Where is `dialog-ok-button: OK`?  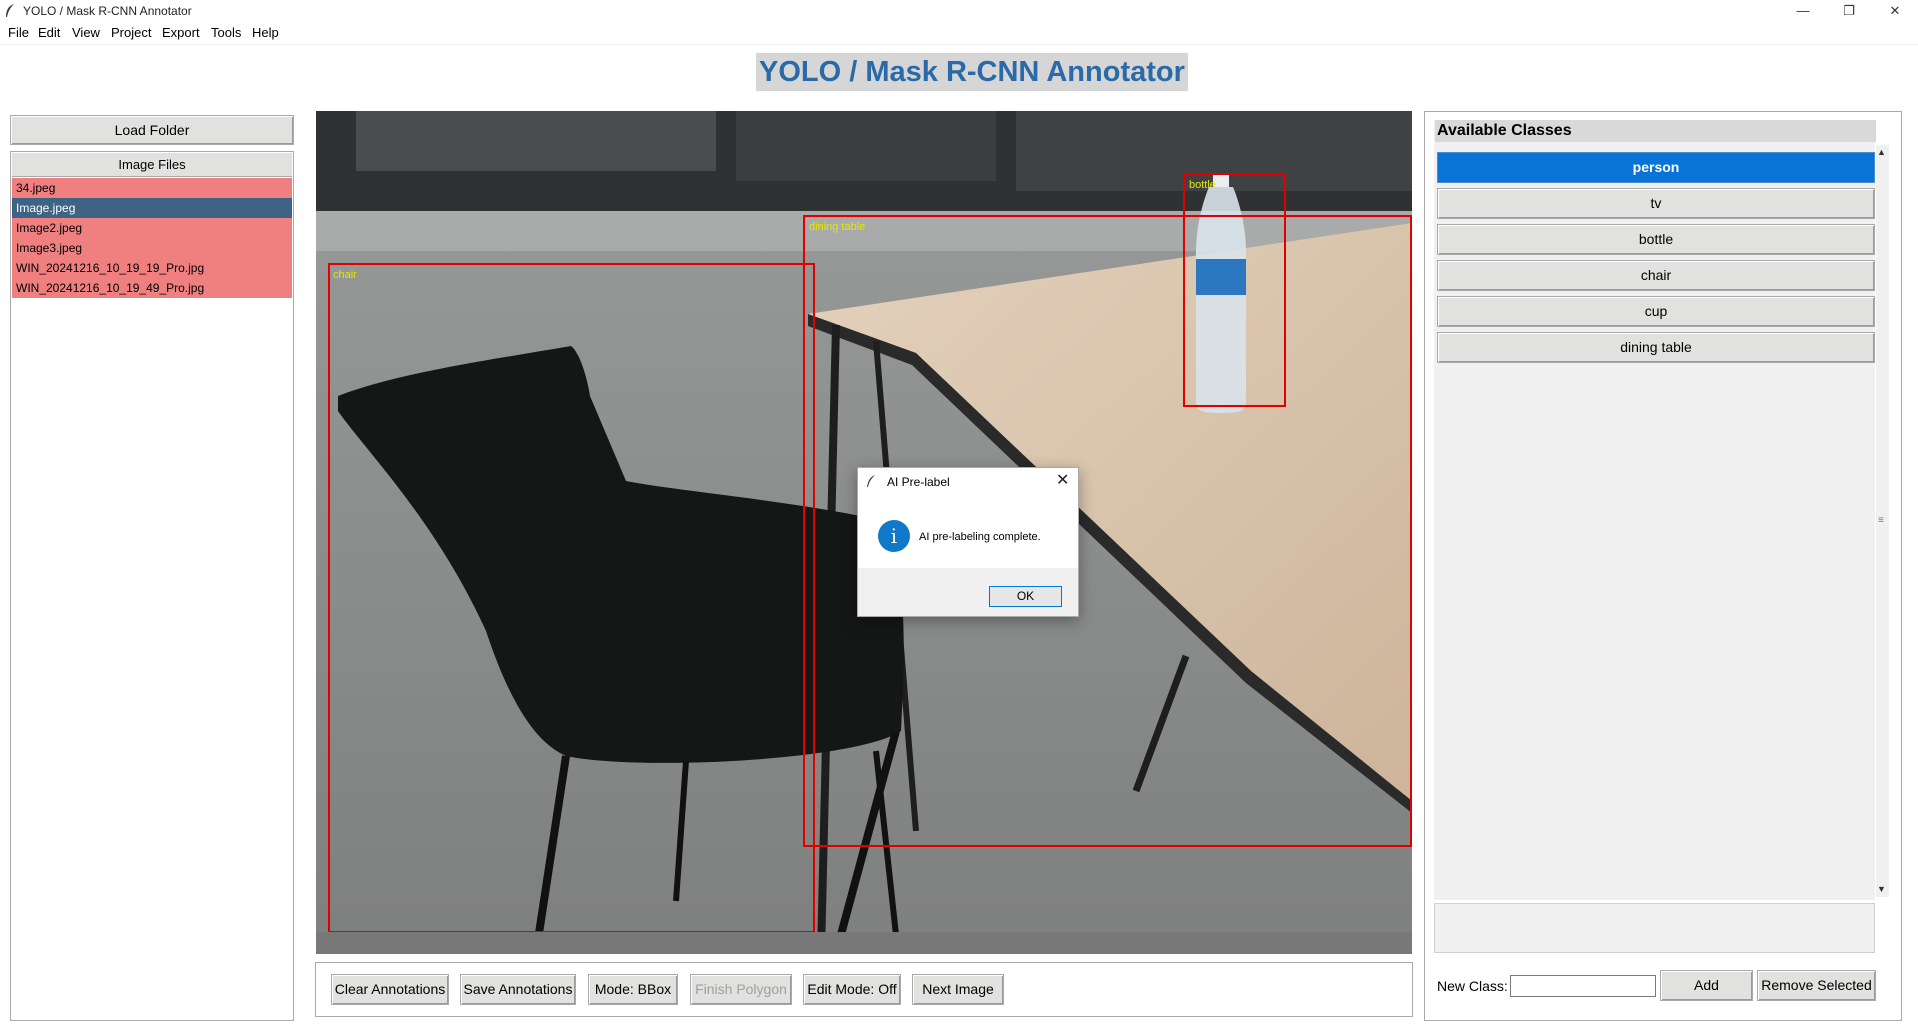 dialog-ok-button: OK is located at coordinates (1025, 596).